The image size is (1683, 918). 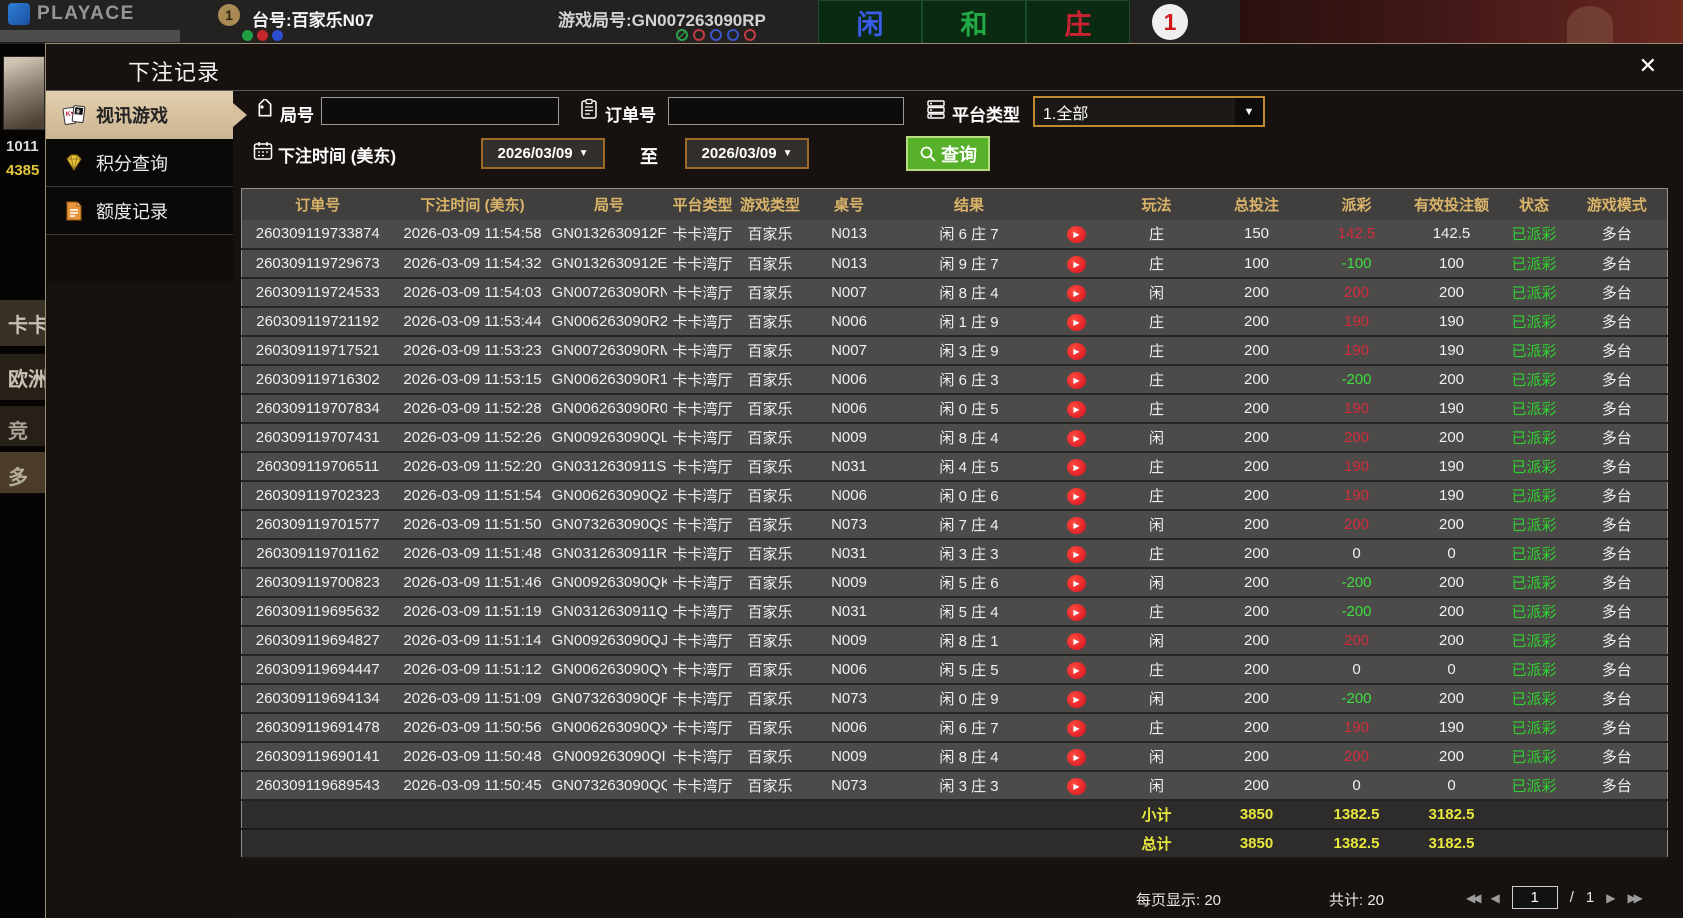 What do you see at coordinates (139, 211) in the screenshot?
I see `tab-credit-records: 额度记录` at bounding box center [139, 211].